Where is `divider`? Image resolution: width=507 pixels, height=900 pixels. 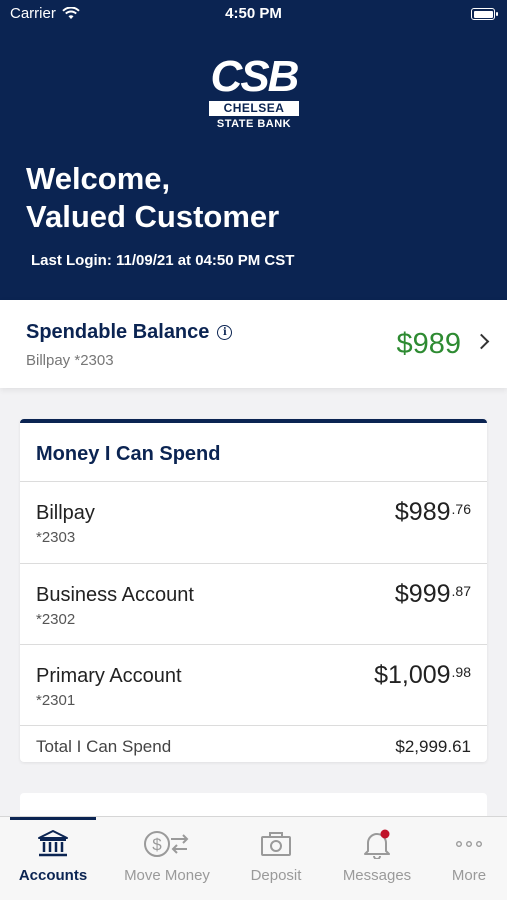
divider is located at coordinates (253, 725).